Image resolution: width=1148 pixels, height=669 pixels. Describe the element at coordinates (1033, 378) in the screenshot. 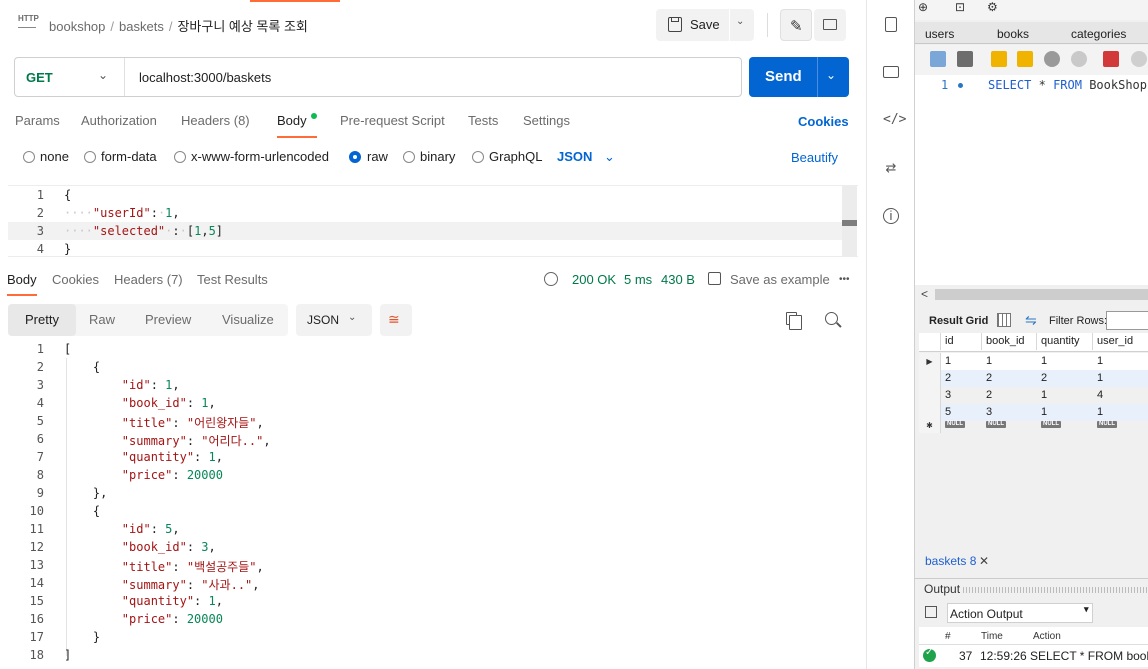

I see `table-row: 2 2 2 1` at that location.